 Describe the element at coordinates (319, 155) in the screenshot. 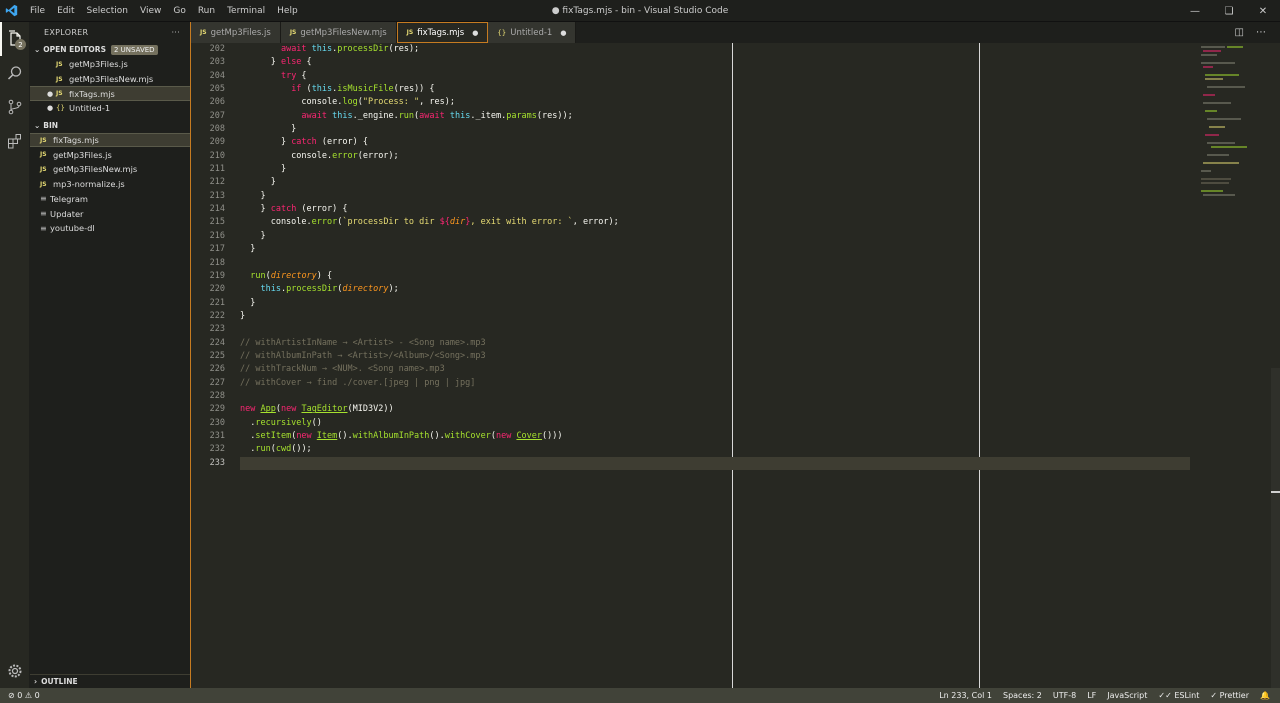

I see `code-line: console.error(error);` at that location.